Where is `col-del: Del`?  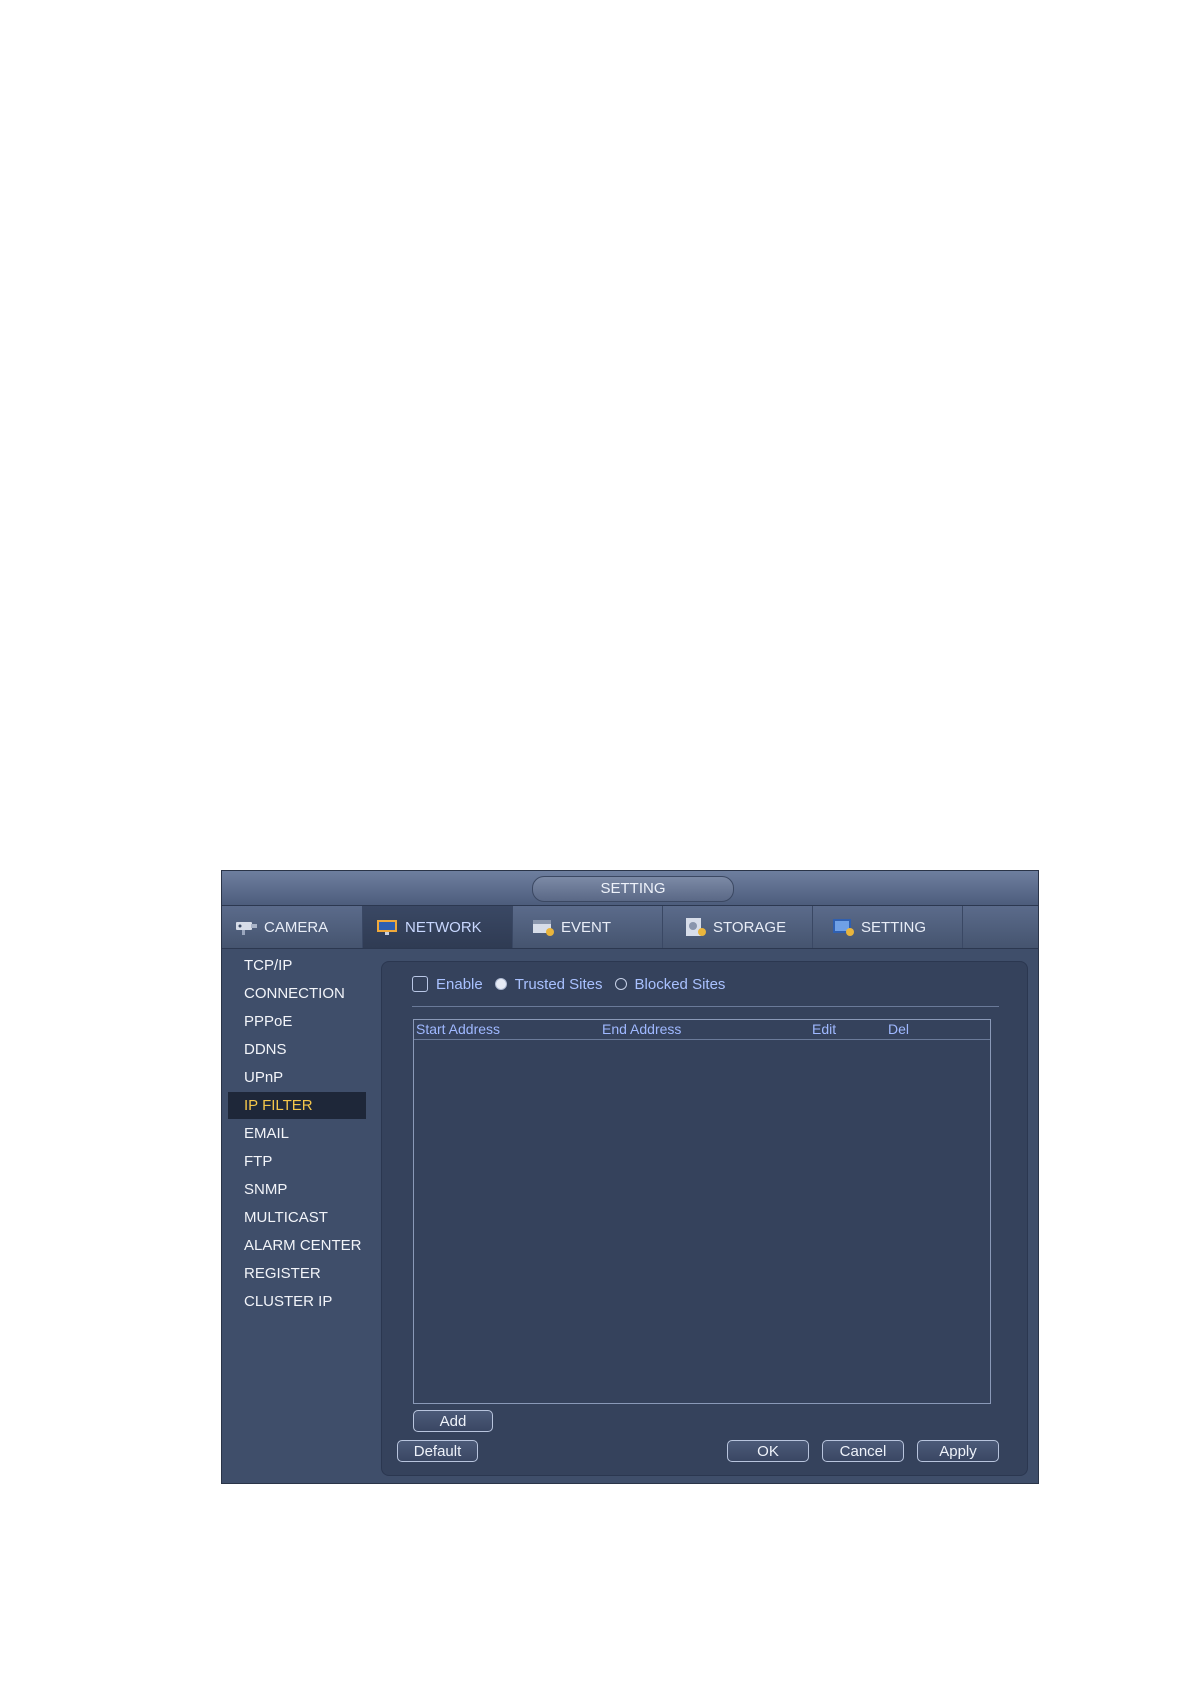
col-del: Del is located at coordinates (899, 1029).